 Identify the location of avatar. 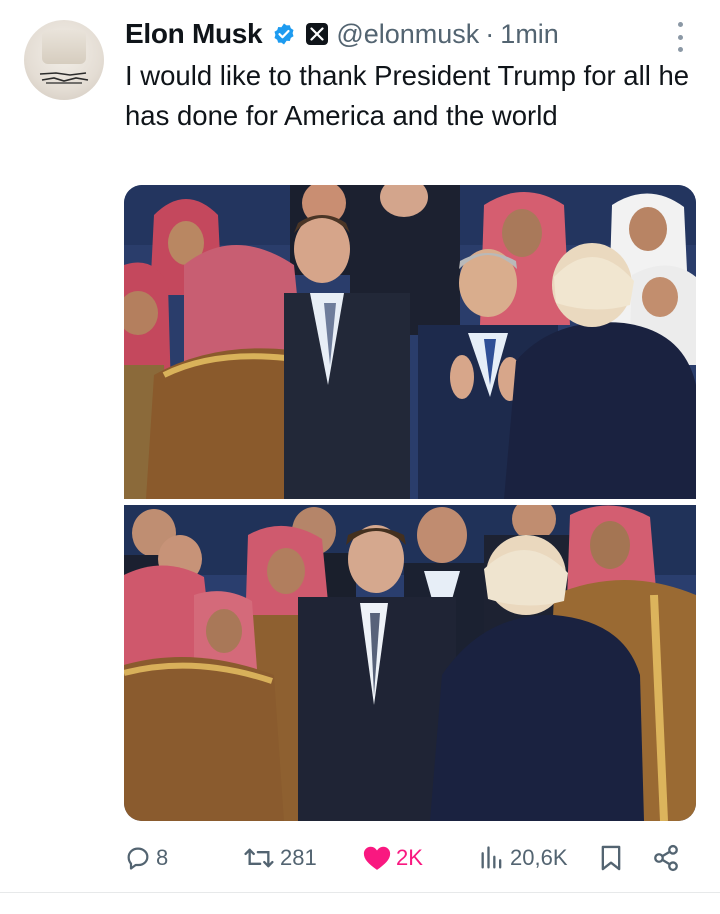
(64, 60).